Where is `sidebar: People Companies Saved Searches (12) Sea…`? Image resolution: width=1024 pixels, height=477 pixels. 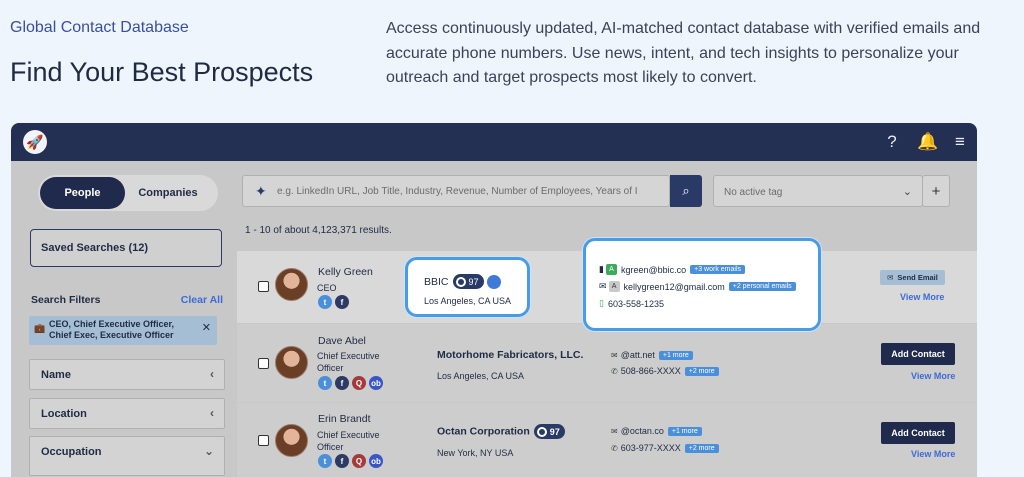
sidebar: People Companies Saved Searches (12) Sea… is located at coordinates (127, 325).